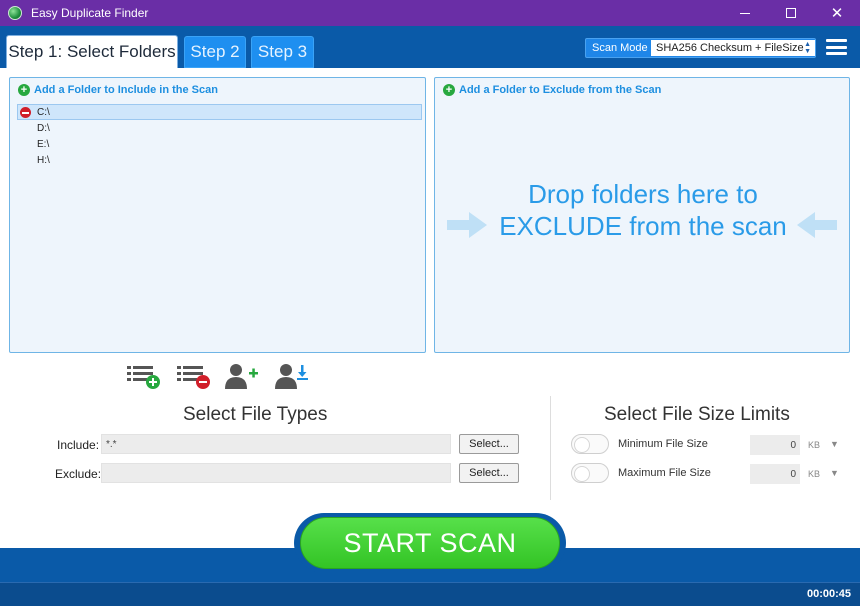 The height and width of the screenshot is (606, 860). I want to click on scan-mode-value: SHA256 Checksum + FileSize, so click(730, 48).